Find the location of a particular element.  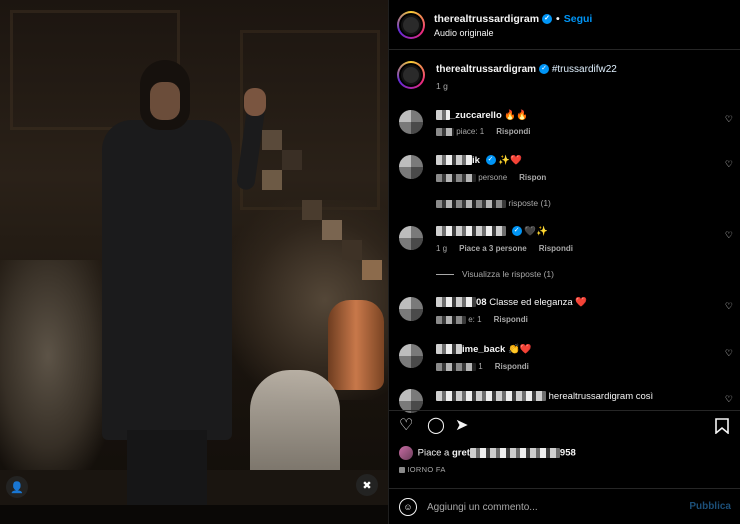

comment-line: ik ✓ ✨❤️ is located at coordinates (479, 160).